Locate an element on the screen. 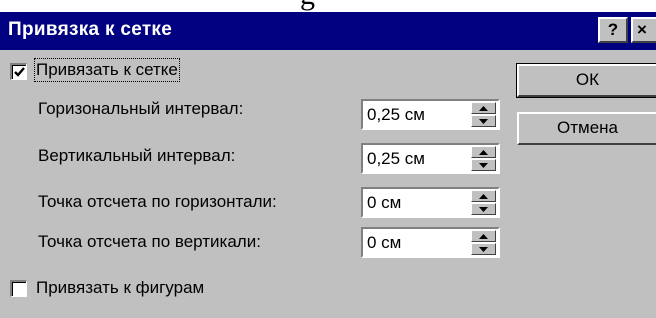 This screenshot has width=656, height=318. snap-to-shapes-checkbox is located at coordinates (18, 288).